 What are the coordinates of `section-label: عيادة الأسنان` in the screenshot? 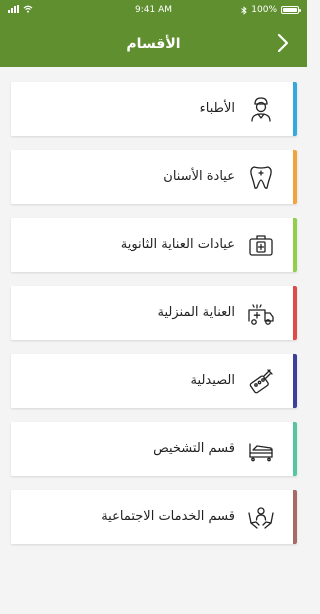 It's located at (199, 176).